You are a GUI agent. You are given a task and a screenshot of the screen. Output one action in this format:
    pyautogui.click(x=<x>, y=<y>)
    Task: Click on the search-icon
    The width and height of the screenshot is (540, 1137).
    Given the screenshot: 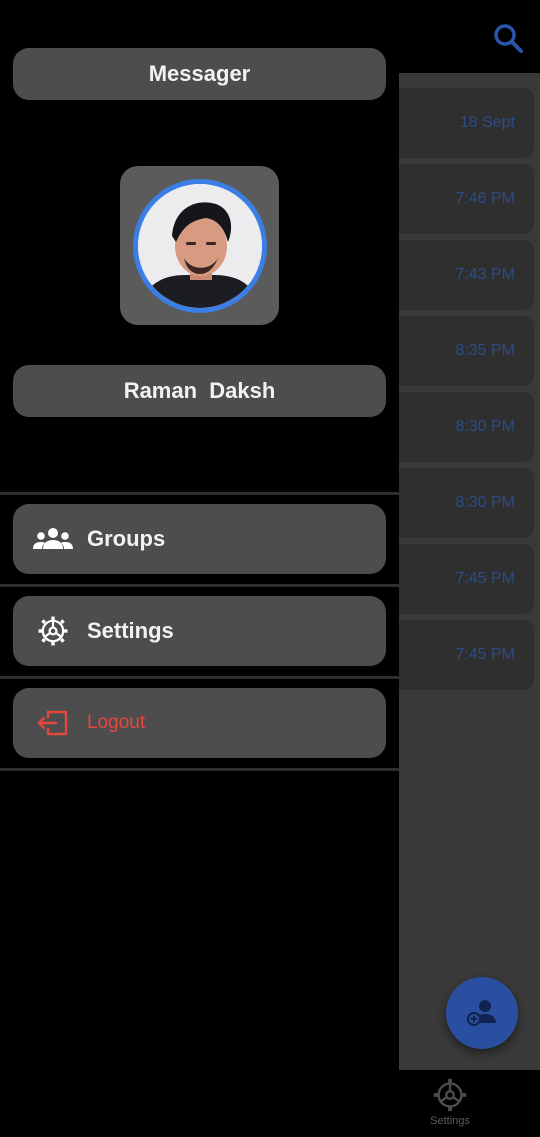 What is the action you would take?
    pyautogui.click(x=508, y=38)
    